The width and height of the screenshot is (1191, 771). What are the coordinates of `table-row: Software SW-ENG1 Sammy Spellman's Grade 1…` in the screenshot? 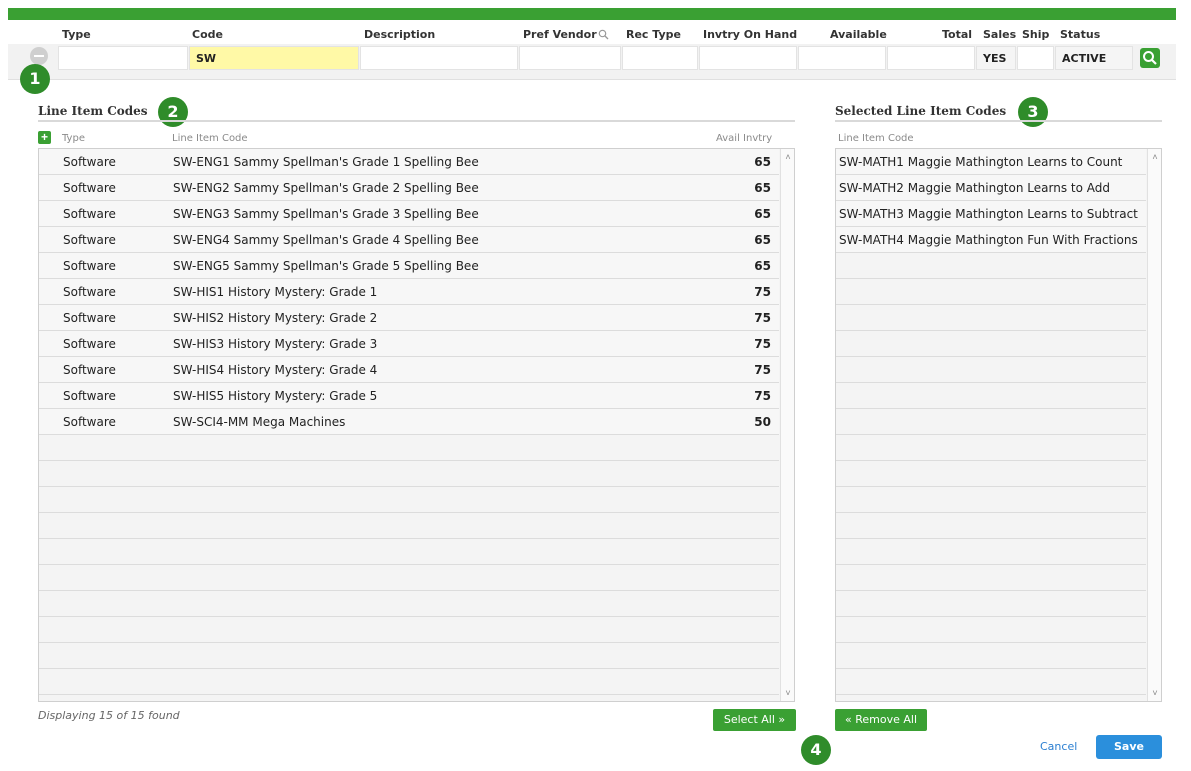 It's located at (409, 162).